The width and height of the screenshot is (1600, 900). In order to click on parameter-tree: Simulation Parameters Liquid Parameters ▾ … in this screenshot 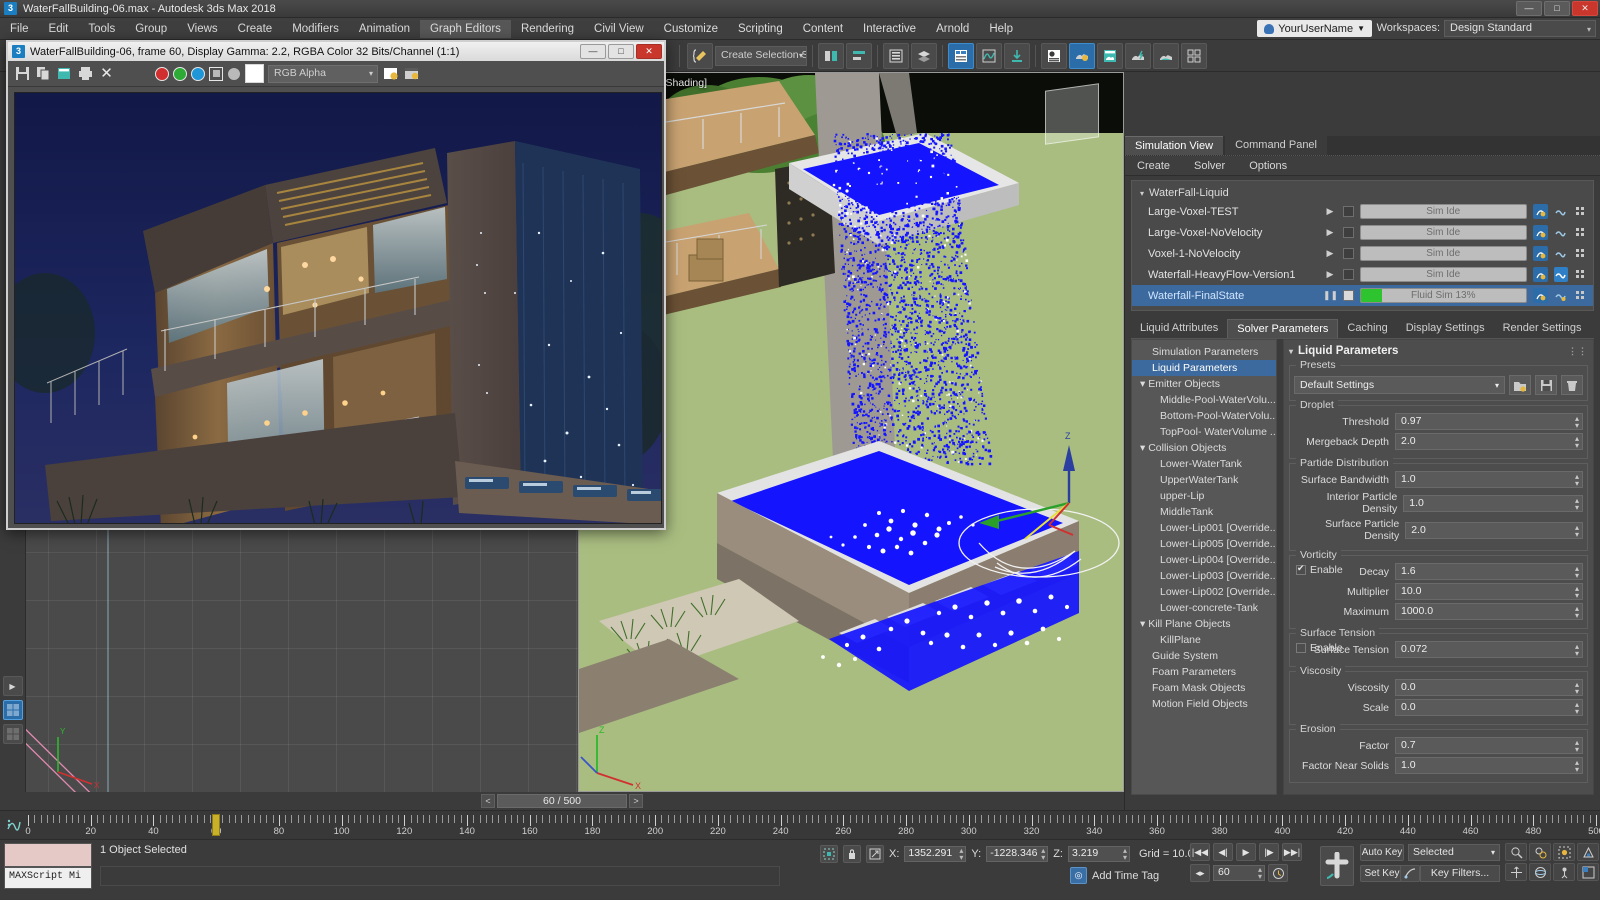, I will do `click(1204, 567)`.